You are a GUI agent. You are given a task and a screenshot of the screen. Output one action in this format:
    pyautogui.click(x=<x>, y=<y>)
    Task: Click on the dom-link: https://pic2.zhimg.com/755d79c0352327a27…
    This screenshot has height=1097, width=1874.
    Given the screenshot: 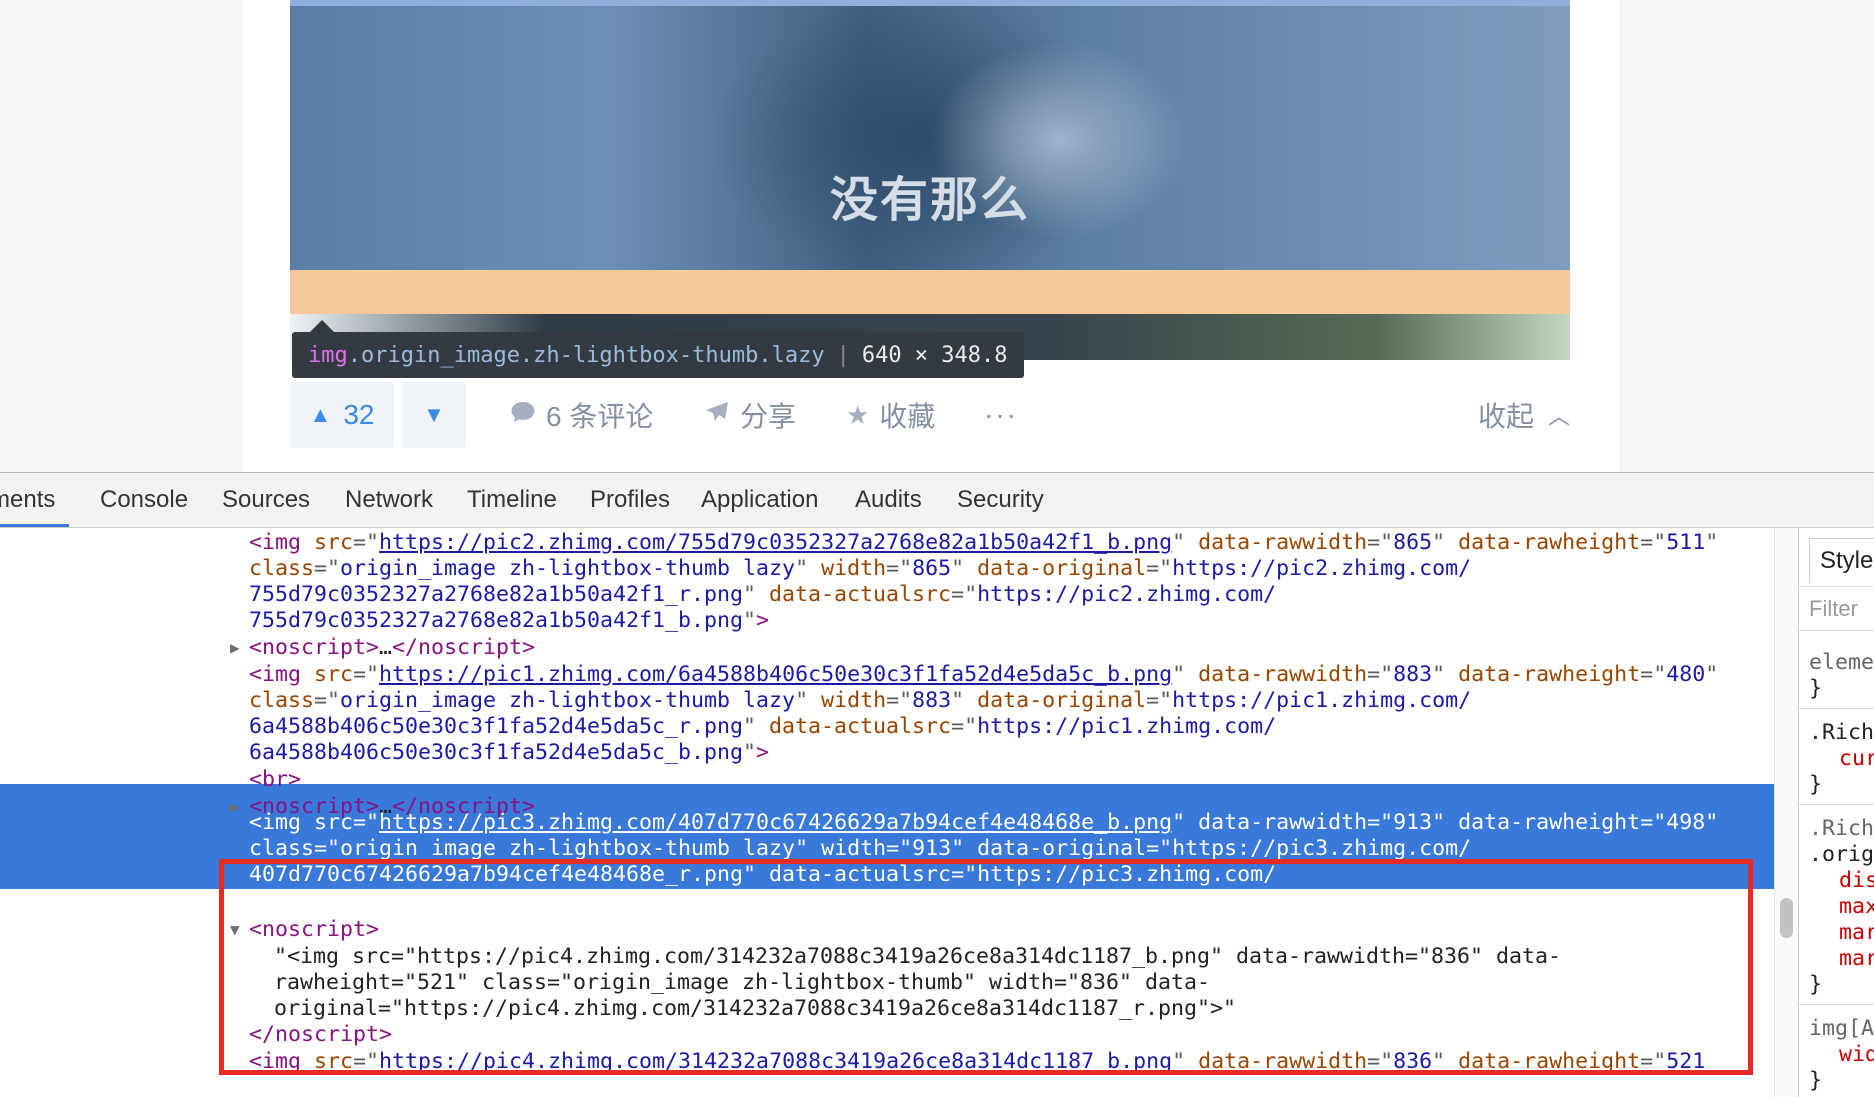 What is the action you would take?
    pyautogui.click(x=775, y=542)
    